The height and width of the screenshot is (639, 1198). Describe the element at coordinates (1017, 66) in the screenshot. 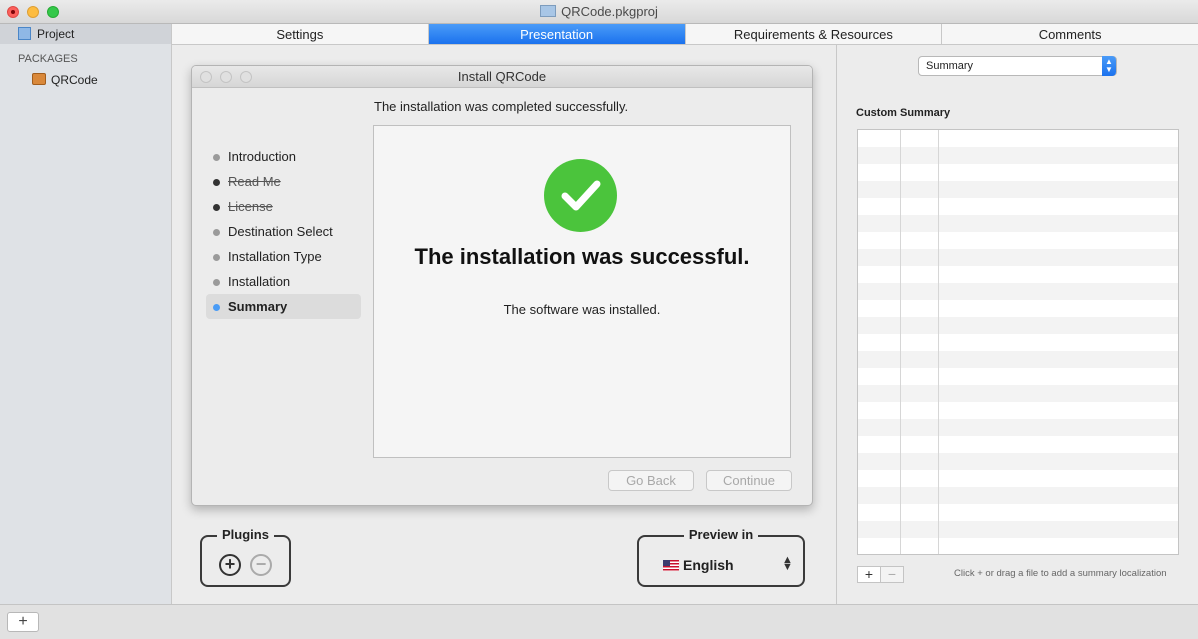

I see `step-popup-select: Summary ▲ ▼` at that location.